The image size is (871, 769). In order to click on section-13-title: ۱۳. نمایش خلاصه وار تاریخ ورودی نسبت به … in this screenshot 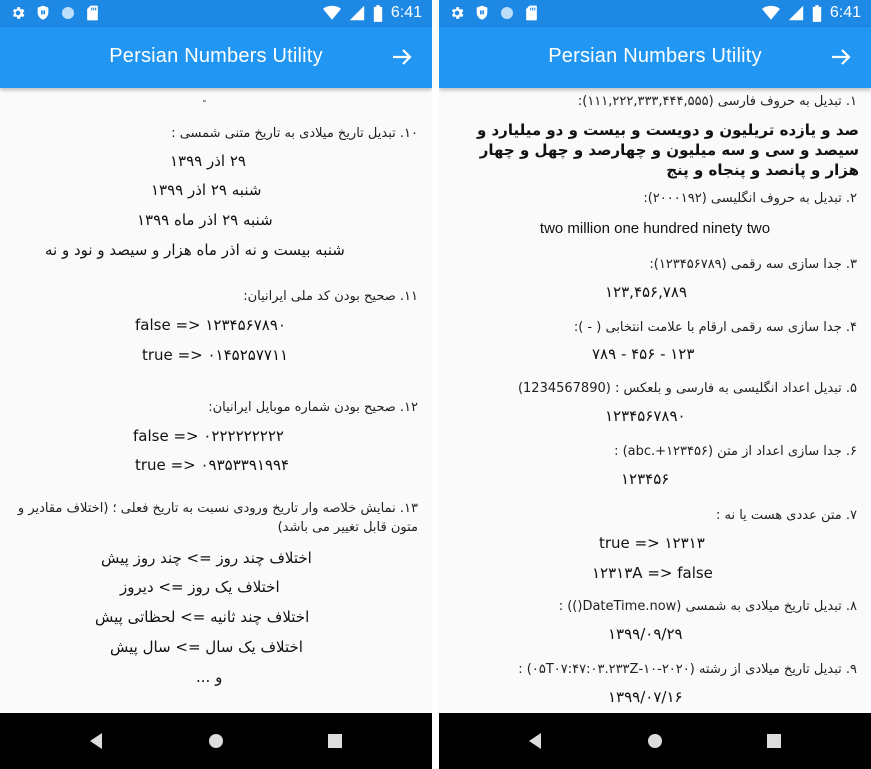, I will do `click(217, 518)`.